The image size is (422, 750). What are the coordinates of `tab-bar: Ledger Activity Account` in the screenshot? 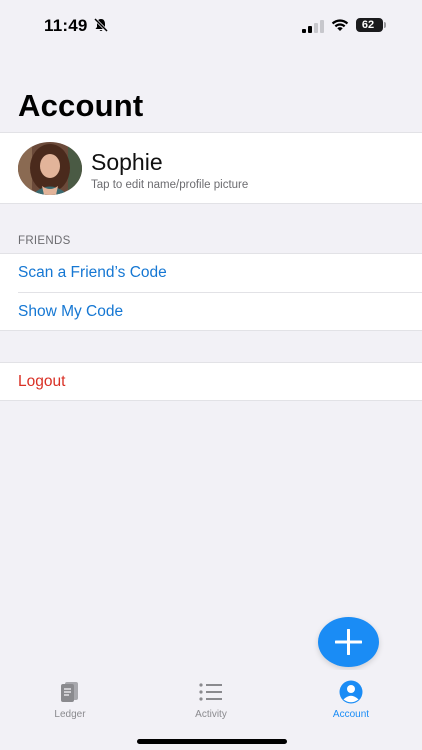 It's located at (211, 710).